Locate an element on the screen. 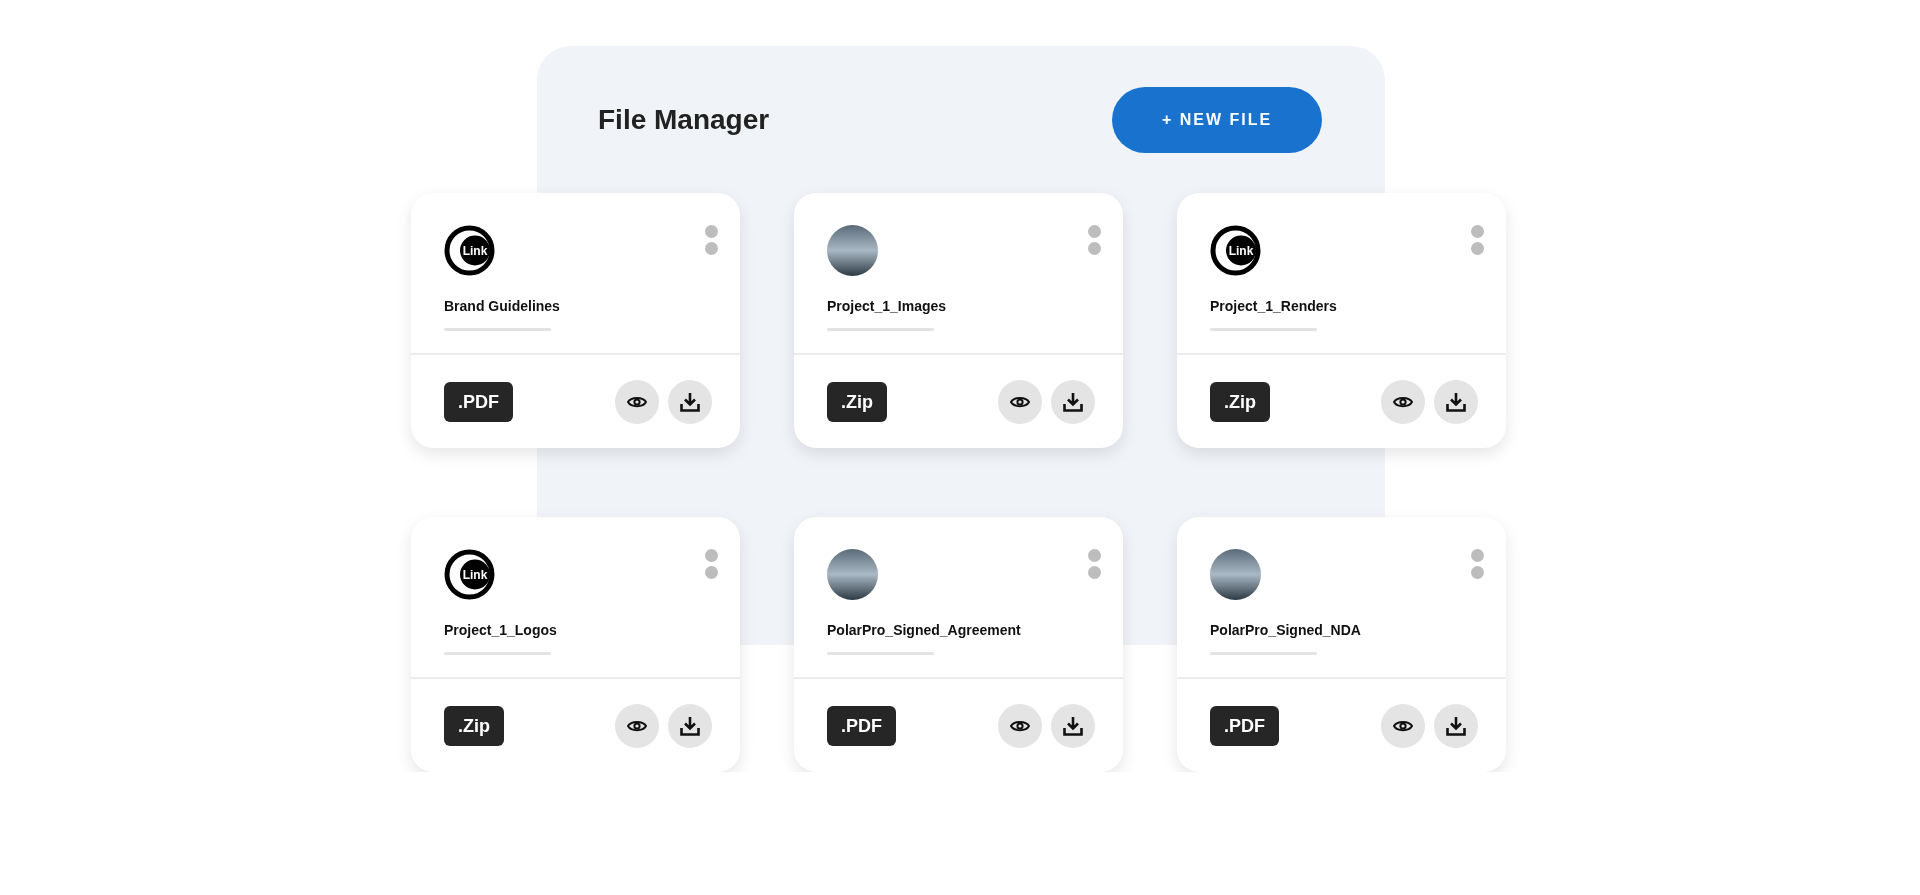 The width and height of the screenshot is (1920, 895). file-name: Project_1_Images is located at coordinates (887, 306).